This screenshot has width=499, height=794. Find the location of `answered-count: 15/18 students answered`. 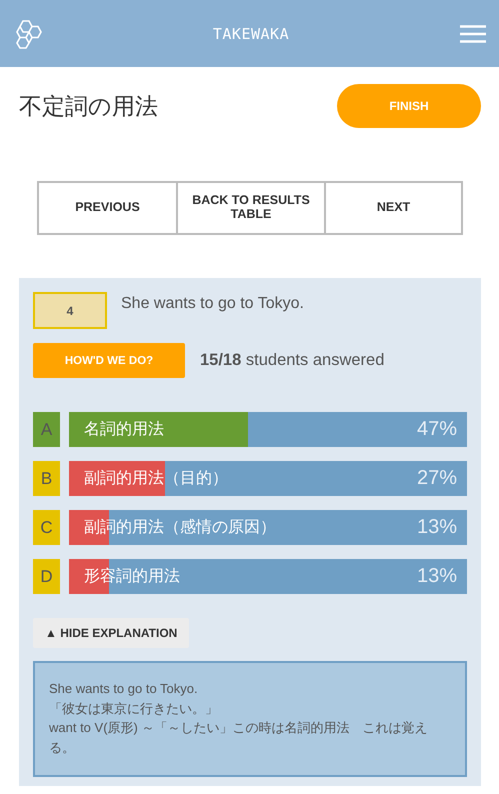

answered-count: 15/18 students answered is located at coordinates (292, 360).